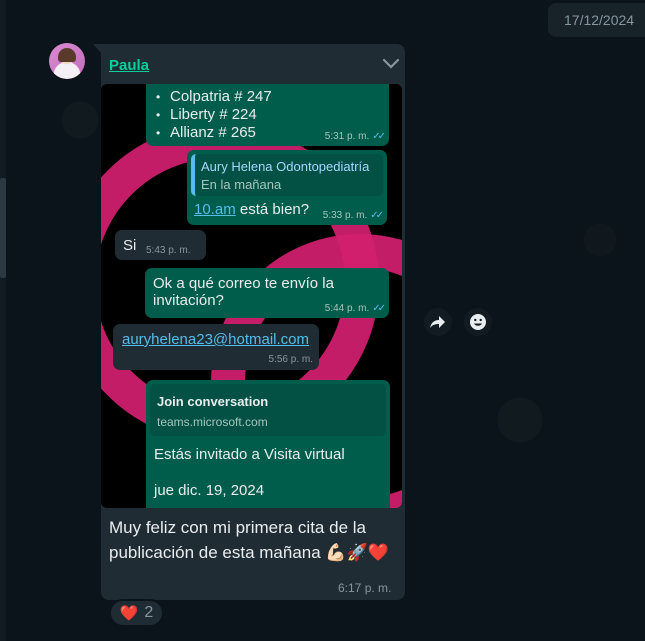 Image resolution: width=645 pixels, height=641 pixels. I want to click on link-preview: Join conversation teams.microsoft.com, so click(268, 410).